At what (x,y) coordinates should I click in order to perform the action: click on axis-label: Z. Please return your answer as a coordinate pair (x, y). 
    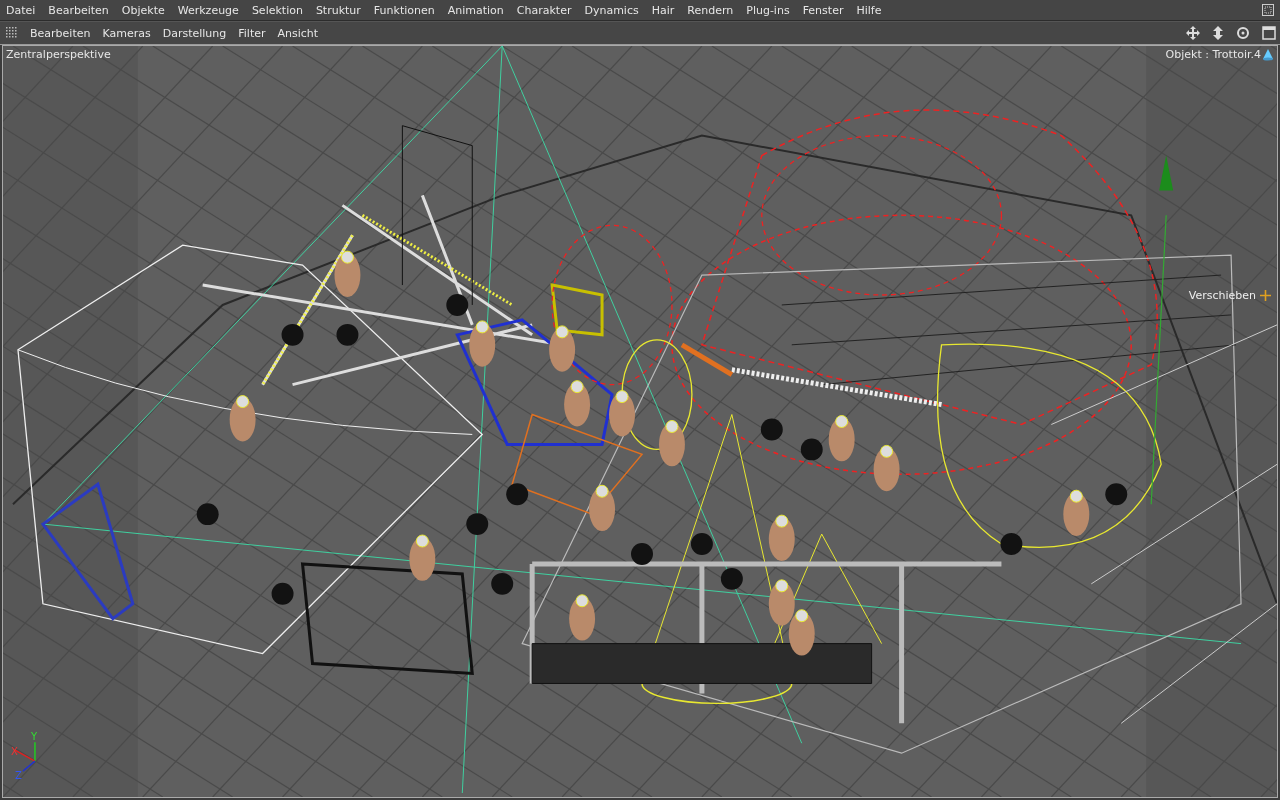
    Looking at the image, I should click on (18, 775).